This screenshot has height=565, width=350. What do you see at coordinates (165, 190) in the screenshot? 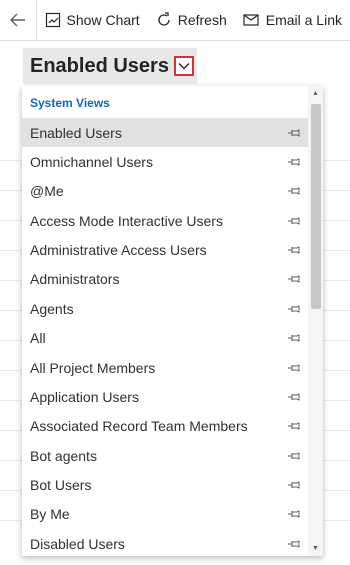
I see `view-option-me: @Me` at bounding box center [165, 190].